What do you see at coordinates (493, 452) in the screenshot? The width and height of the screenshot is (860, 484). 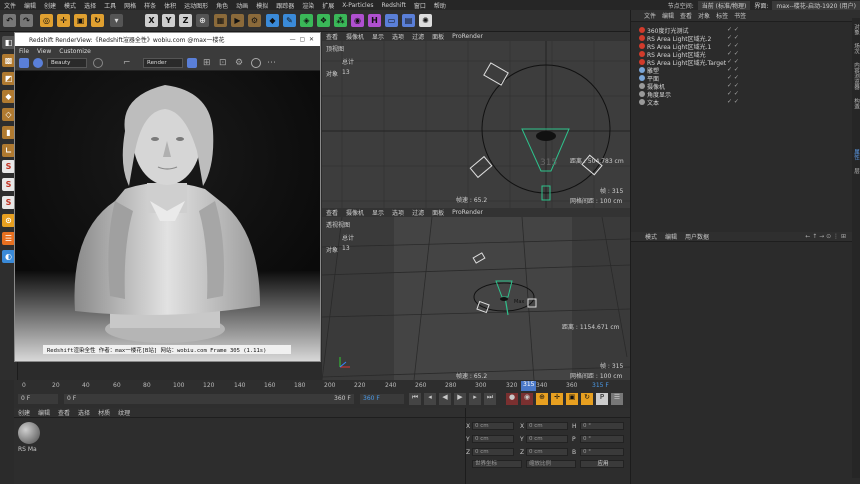 I see `pos-z-field: 0 cm` at bounding box center [493, 452].